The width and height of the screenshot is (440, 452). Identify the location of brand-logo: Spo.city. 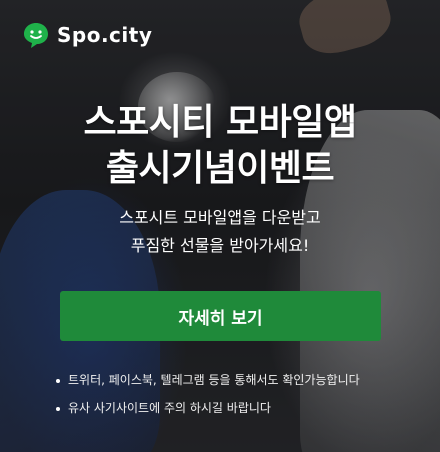
(87, 35).